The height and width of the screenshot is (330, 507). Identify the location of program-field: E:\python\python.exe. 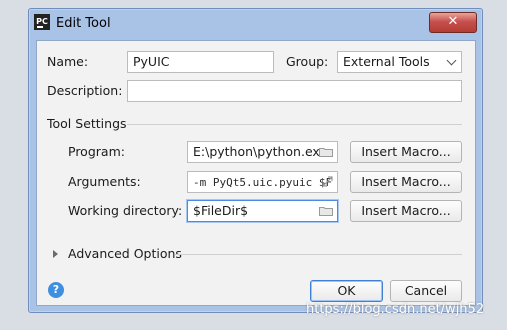
(262, 152).